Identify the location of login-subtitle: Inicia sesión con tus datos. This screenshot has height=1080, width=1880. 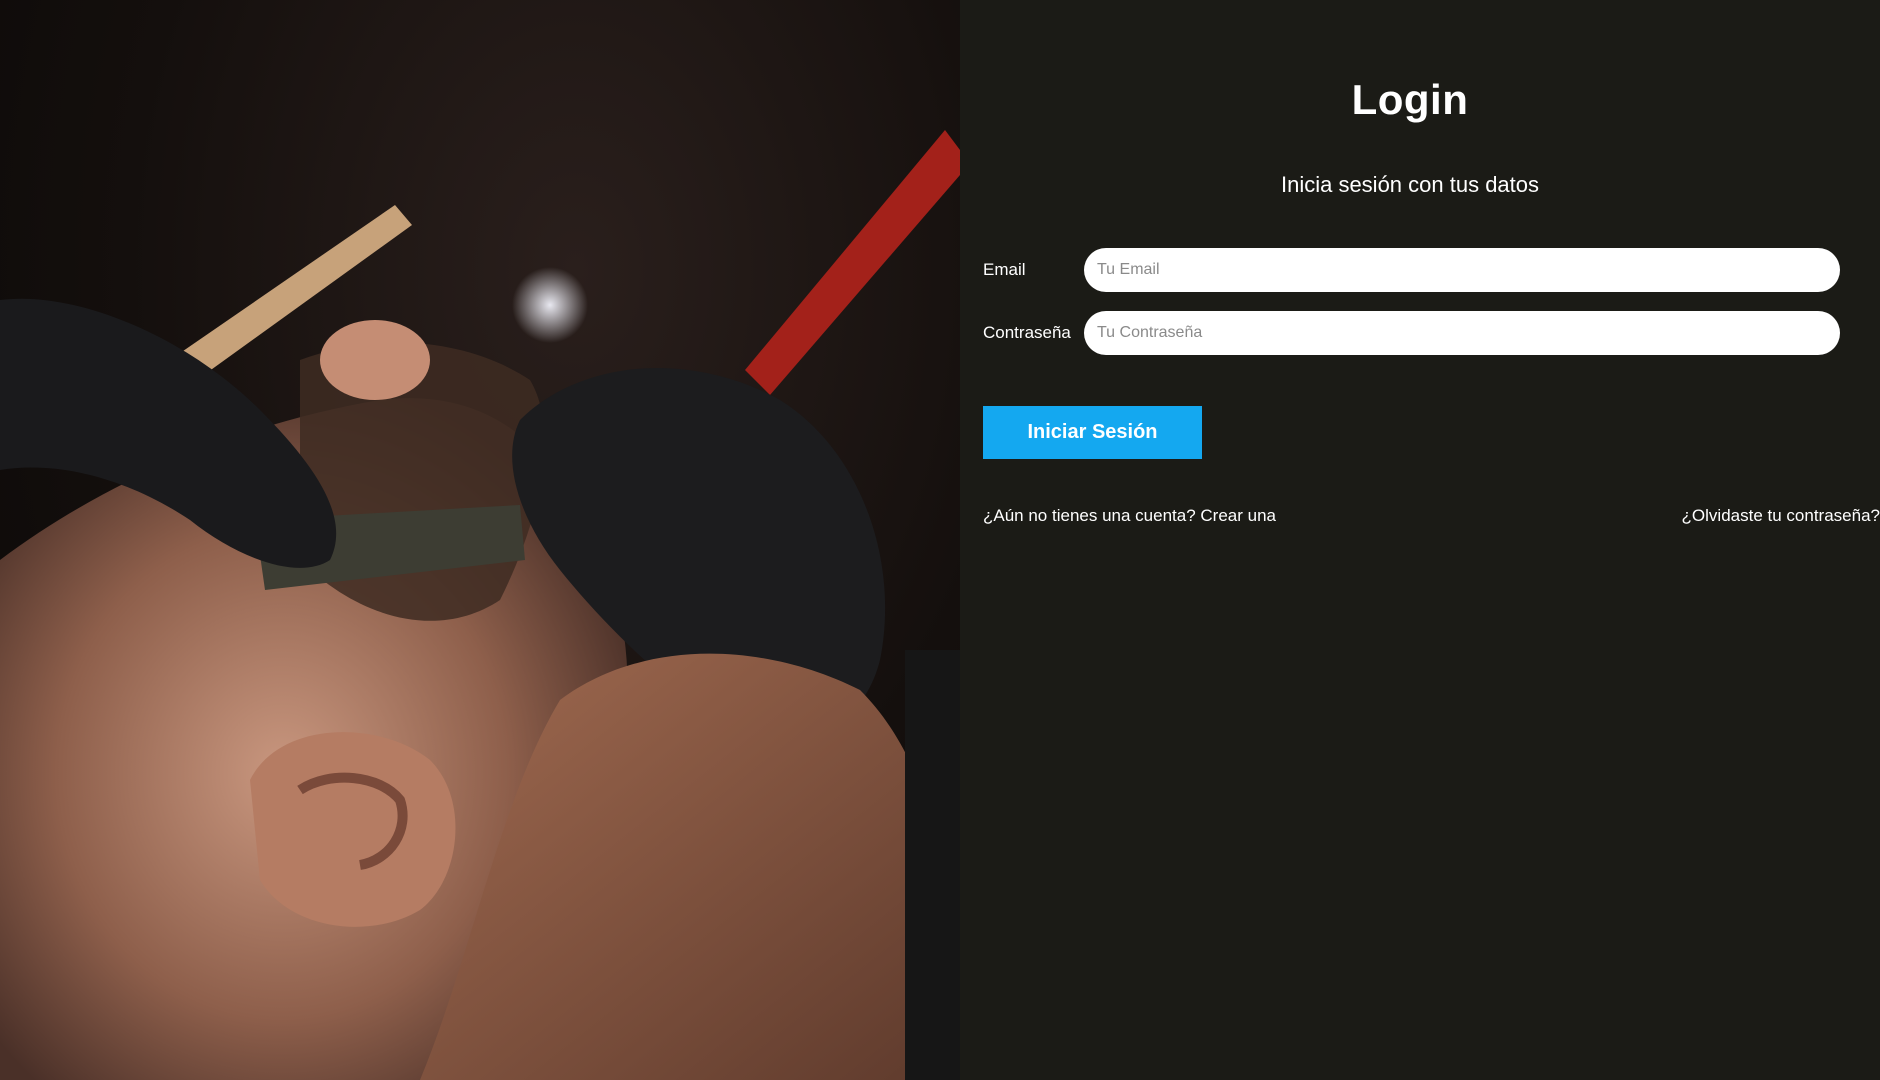
(1410, 184).